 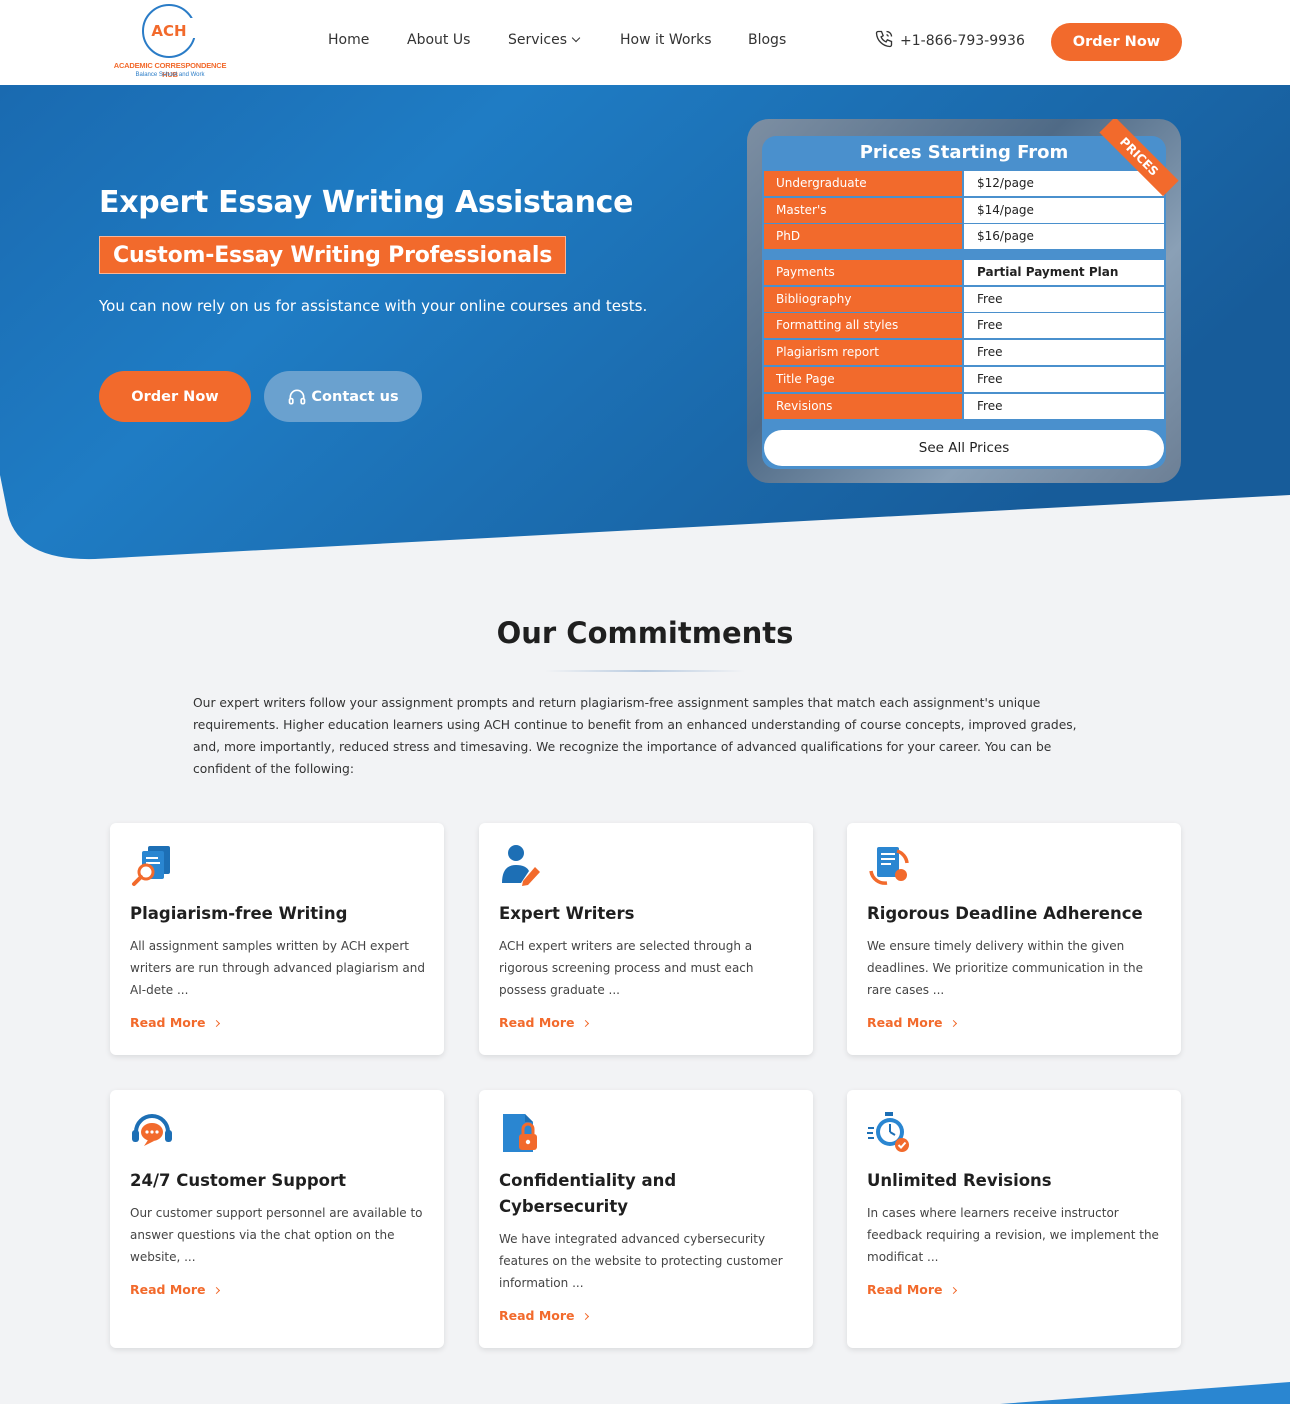 What do you see at coordinates (645, 633) in the screenshot?
I see `commitments-title: Our Commitments` at bounding box center [645, 633].